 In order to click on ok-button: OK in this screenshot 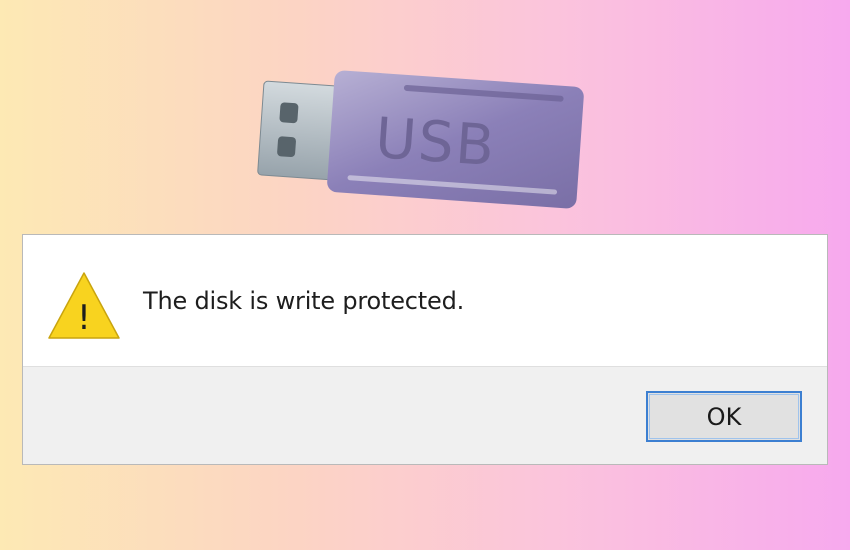, I will do `click(724, 416)`.